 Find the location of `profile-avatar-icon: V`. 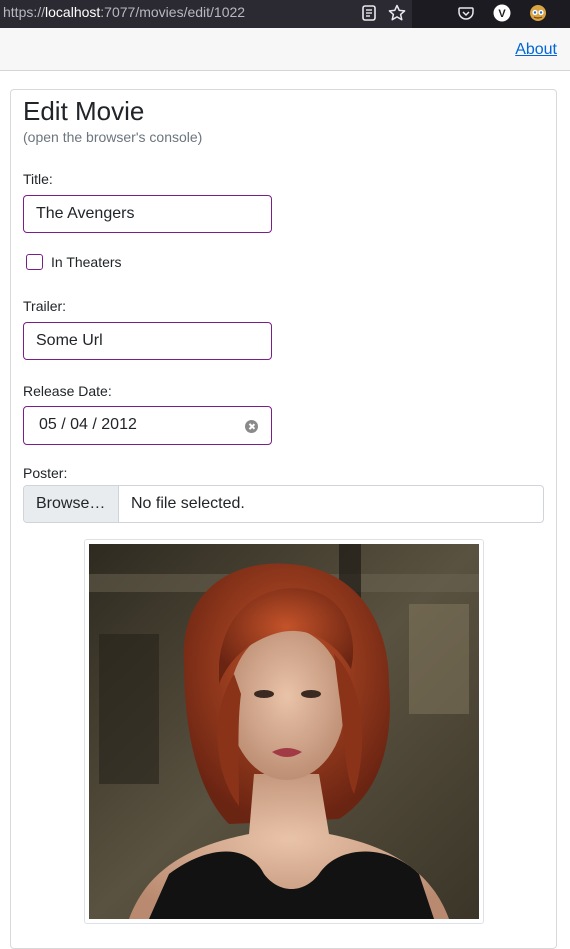

profile-avatar-icon: V is located at coordinates (502, 13).